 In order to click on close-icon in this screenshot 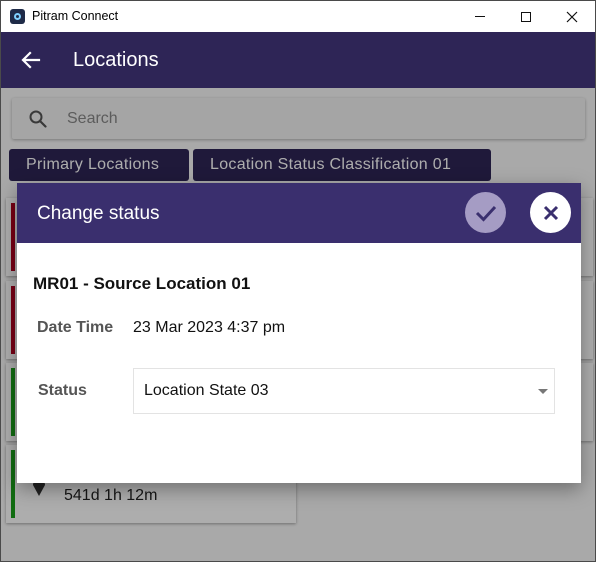, I will do `click(550, 212)`.